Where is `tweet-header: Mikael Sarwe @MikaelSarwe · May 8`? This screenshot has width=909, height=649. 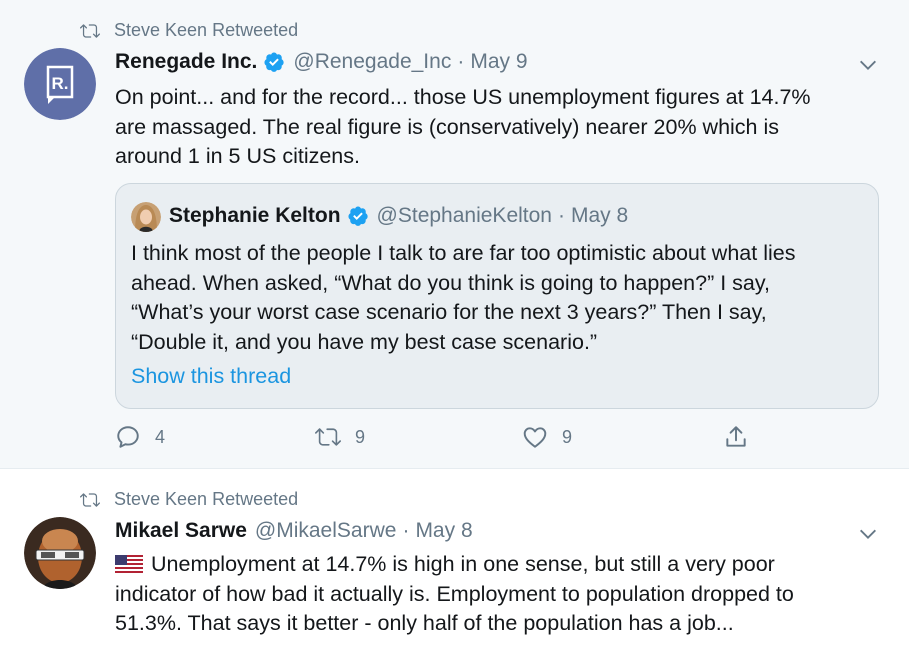 tweet-header: Mikael Sarwe @MikaelSarwe · May 8 is located at coordinates (294, 531).